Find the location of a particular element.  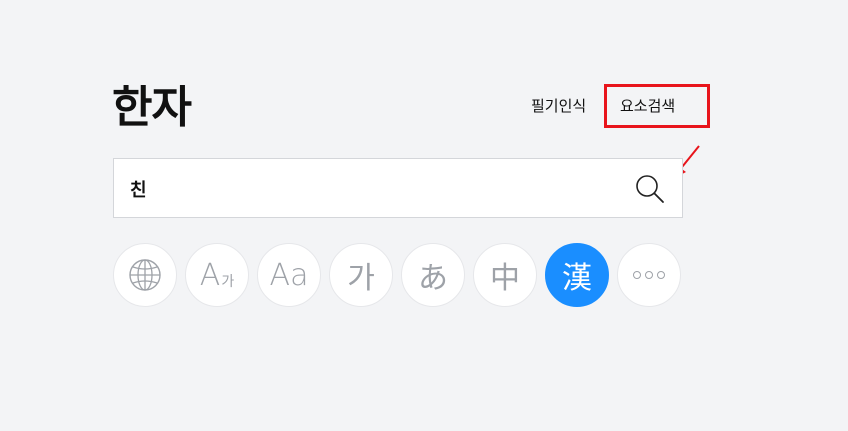

lang-button-korean: 가 is located at coordinates (361, 275).